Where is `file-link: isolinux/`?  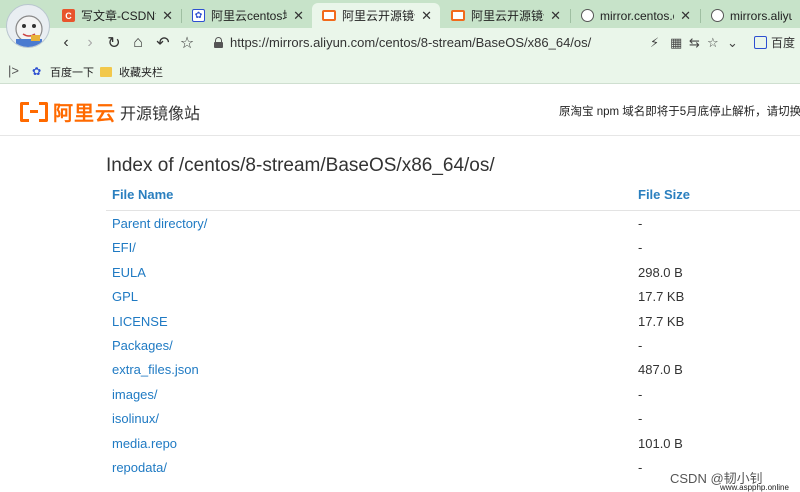 file-link: isolinux/ is located at coordinates (135, 418).